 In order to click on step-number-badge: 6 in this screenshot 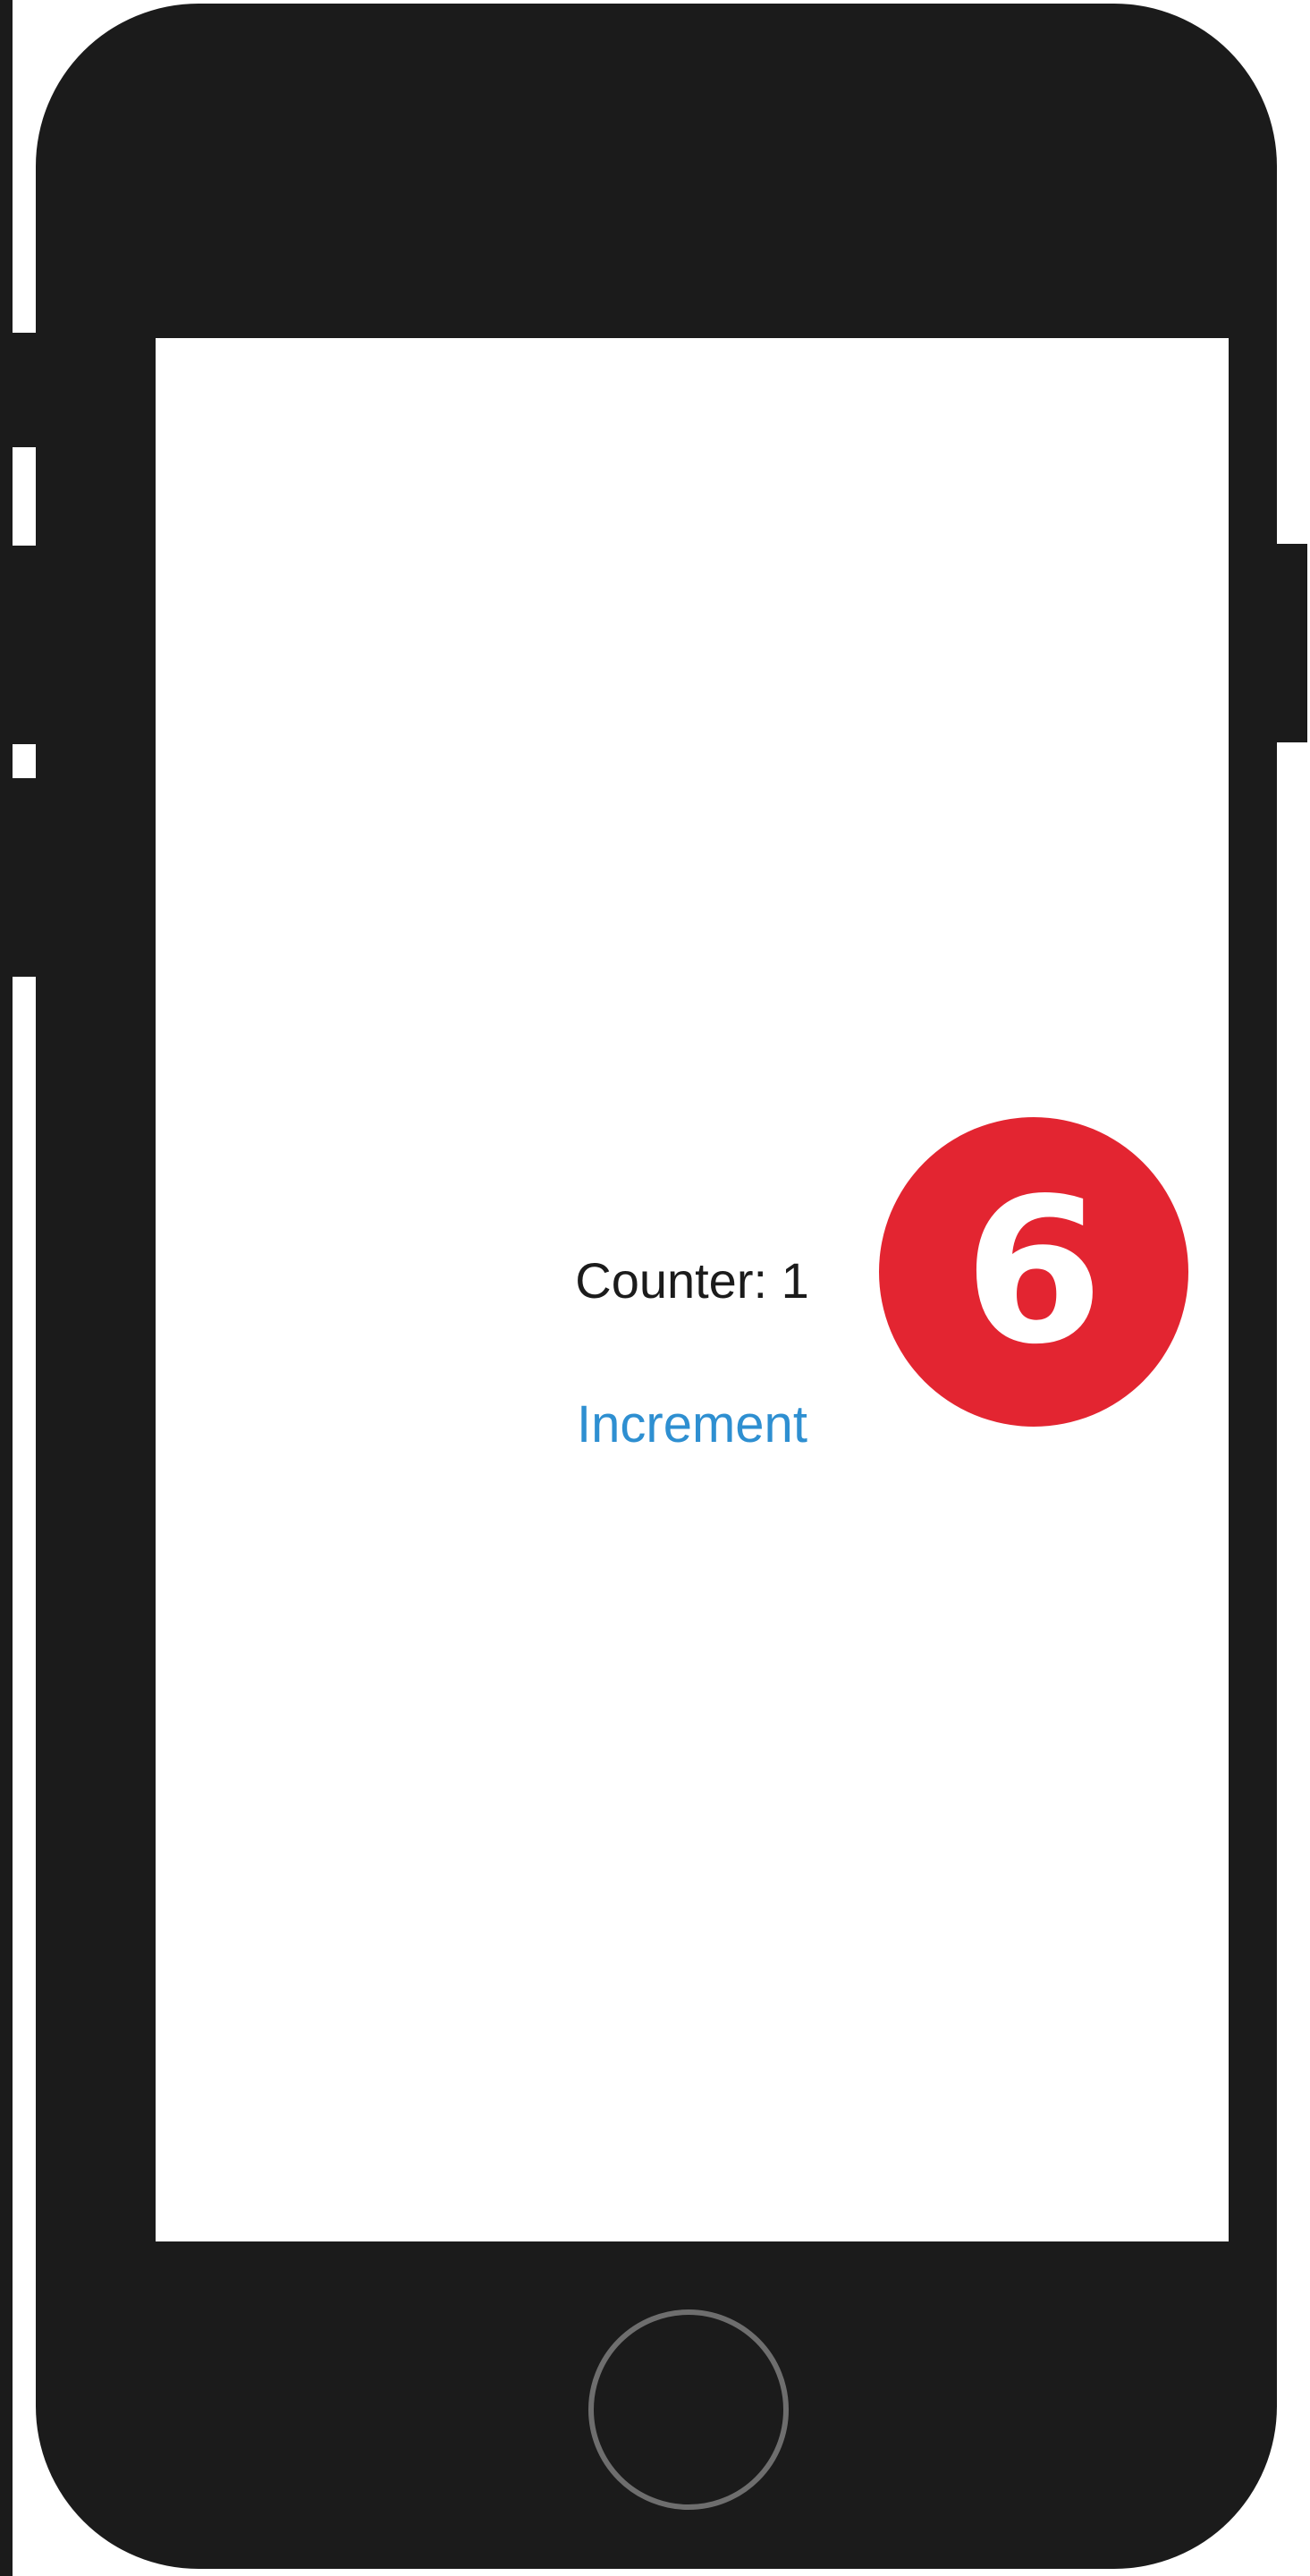, I will do `click(1033, 1272)`.